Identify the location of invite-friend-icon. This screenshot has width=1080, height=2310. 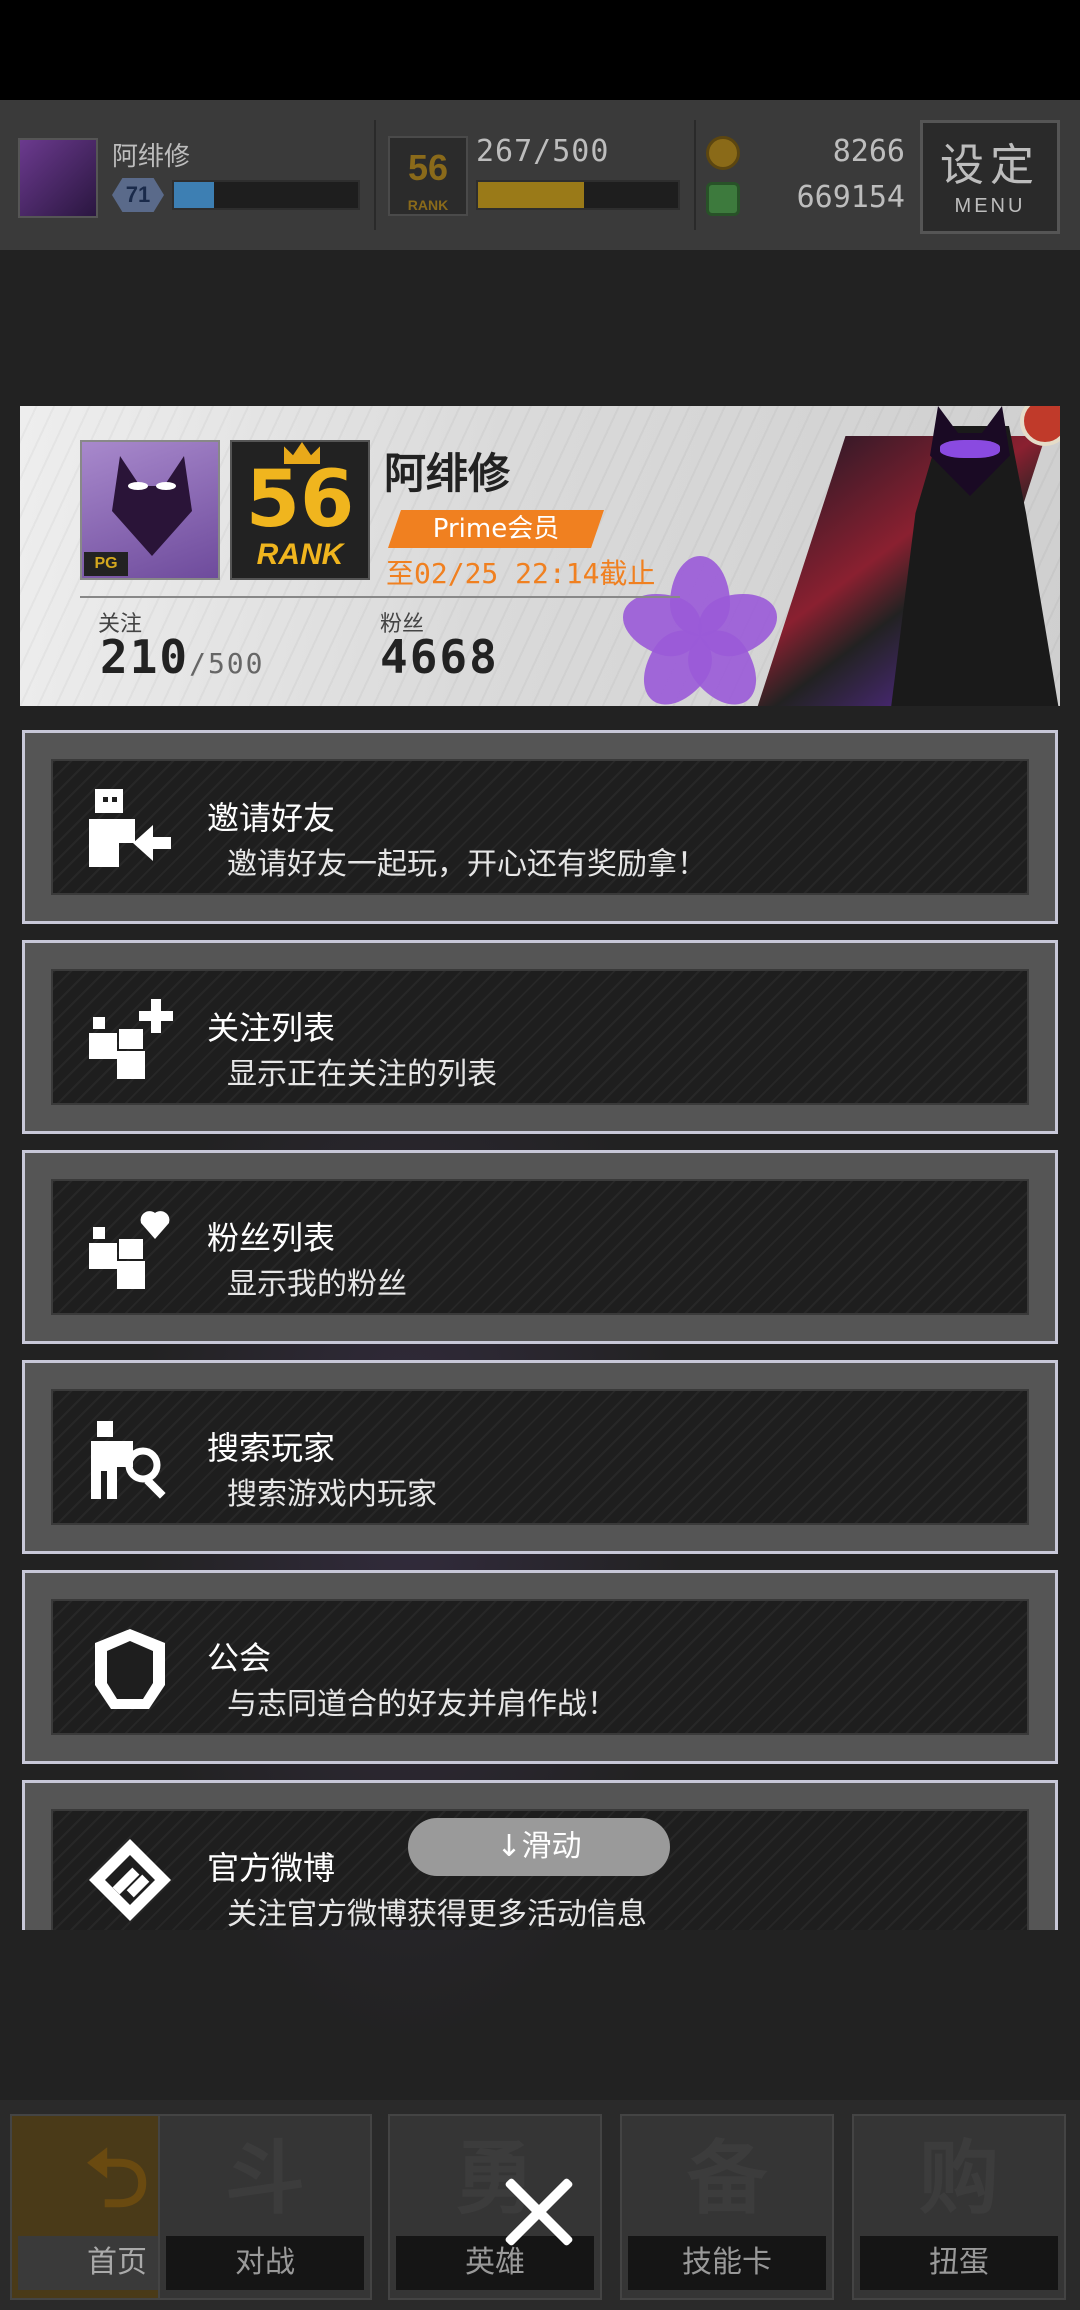
(130, 828).